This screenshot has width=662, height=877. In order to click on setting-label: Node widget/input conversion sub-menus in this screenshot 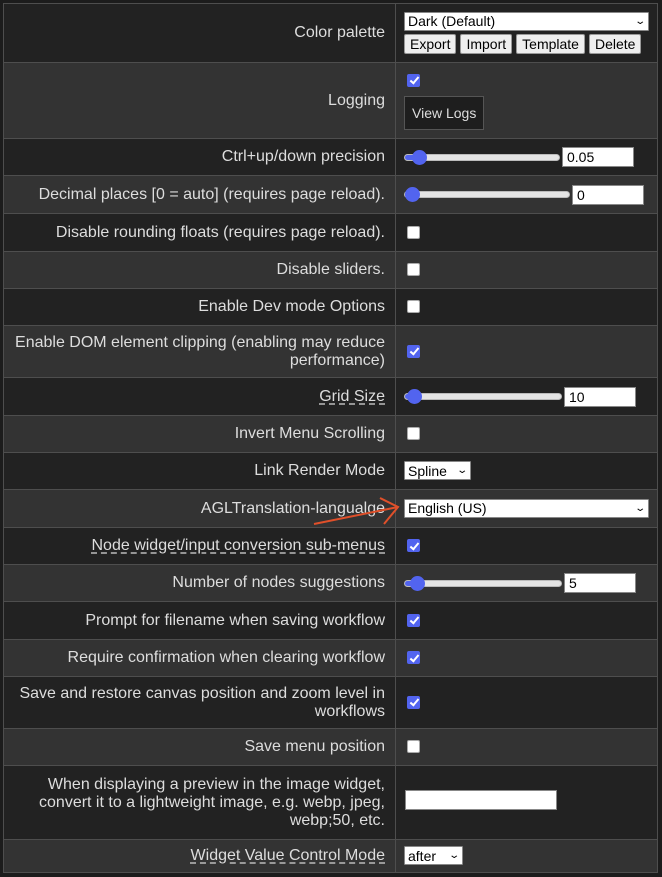, I will do `click(199, 546)`.